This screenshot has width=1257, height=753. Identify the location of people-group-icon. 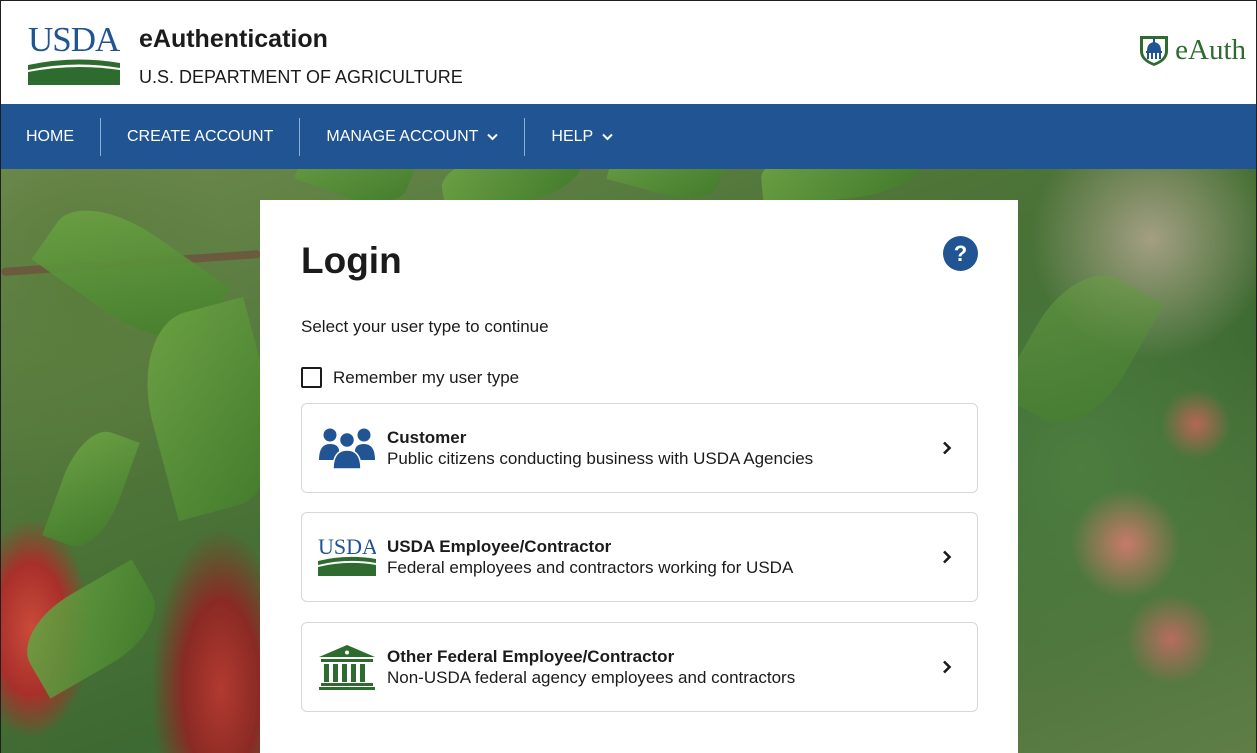
(347, 448).